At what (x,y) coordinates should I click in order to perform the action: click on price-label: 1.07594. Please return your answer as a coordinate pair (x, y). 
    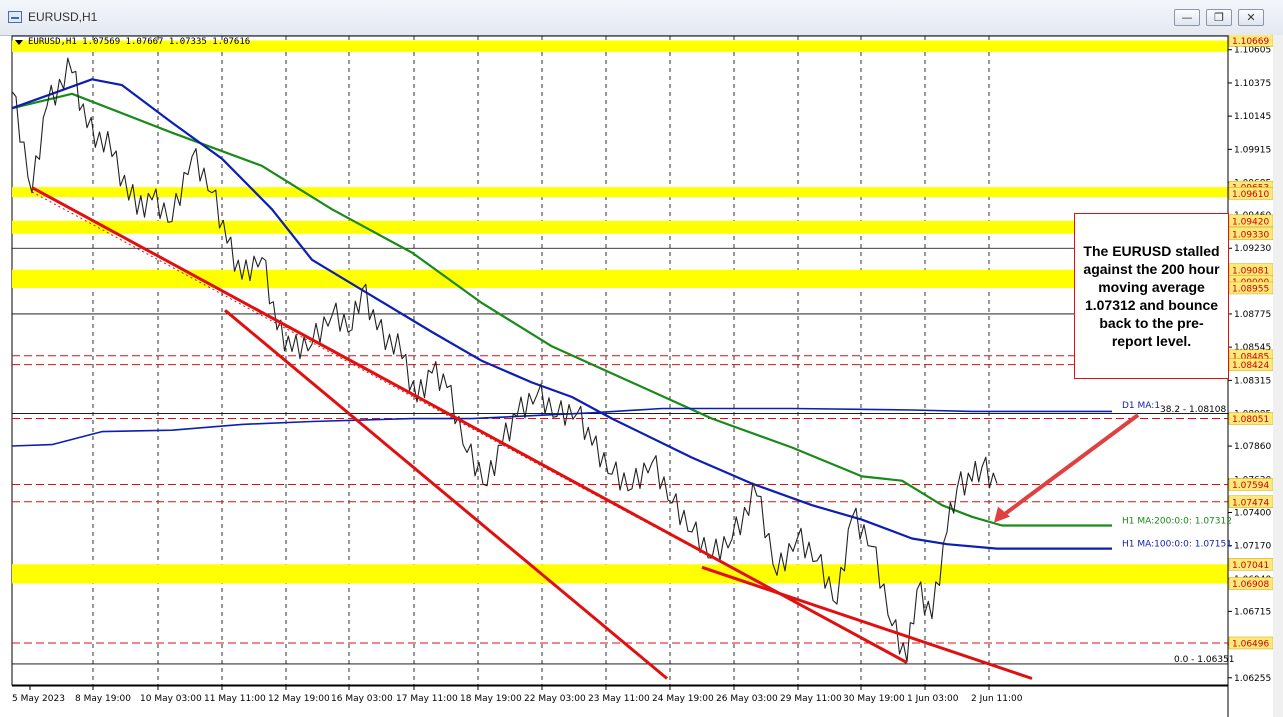
    Looking at the image, I should click on (1250, 486).